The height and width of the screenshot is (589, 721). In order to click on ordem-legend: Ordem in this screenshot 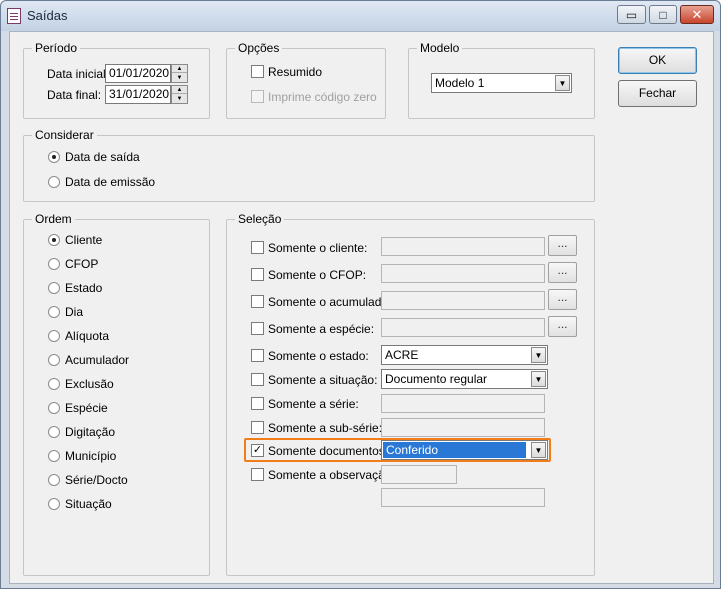, I will do `click(53, 219)`.